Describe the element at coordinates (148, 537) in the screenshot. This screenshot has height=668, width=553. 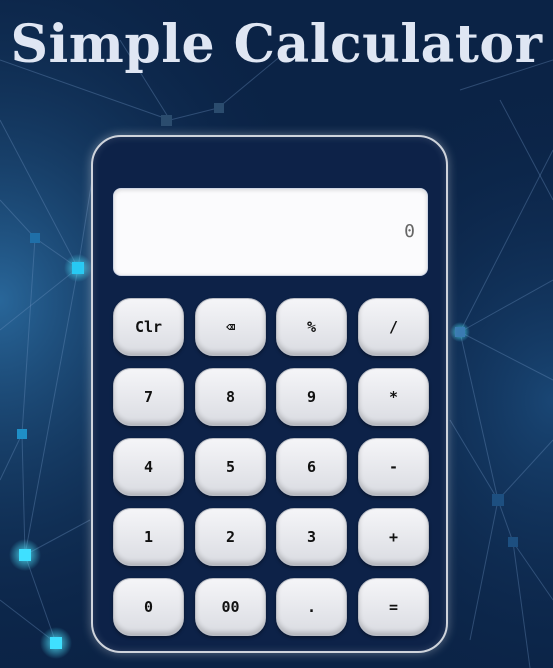
I see `digit-1-button: 1` at that location.